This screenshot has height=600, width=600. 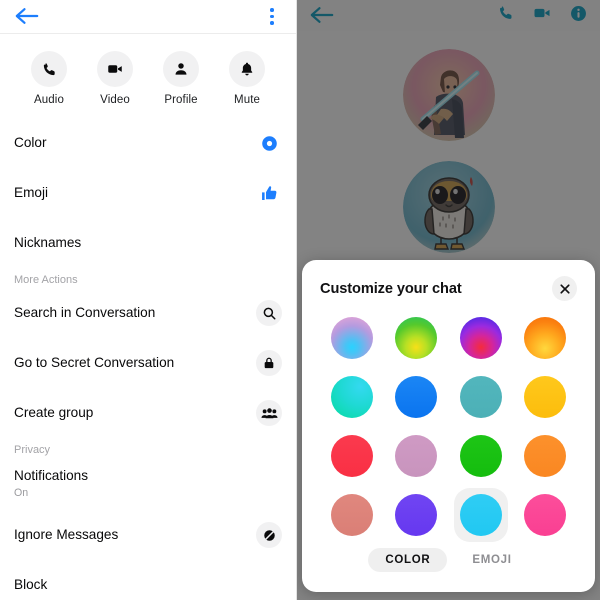 I want to click on swatch-cell-cyan-solid, so click(x=480, y=514).